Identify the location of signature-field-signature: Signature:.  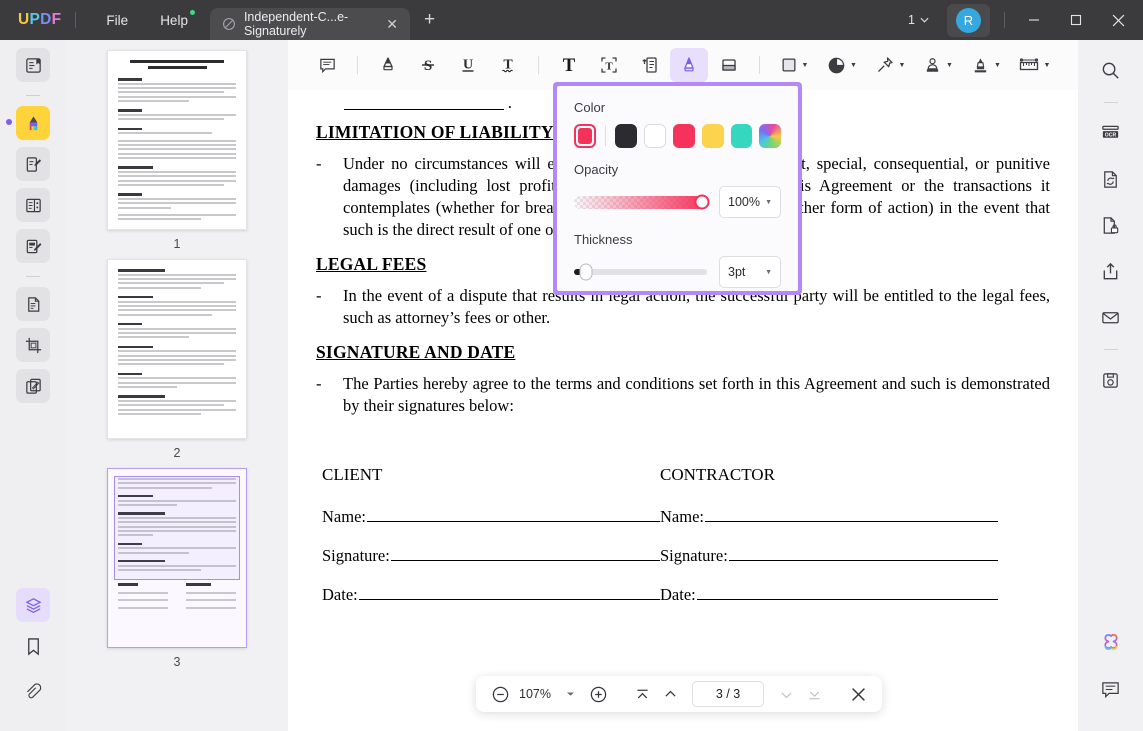
(829, 556).